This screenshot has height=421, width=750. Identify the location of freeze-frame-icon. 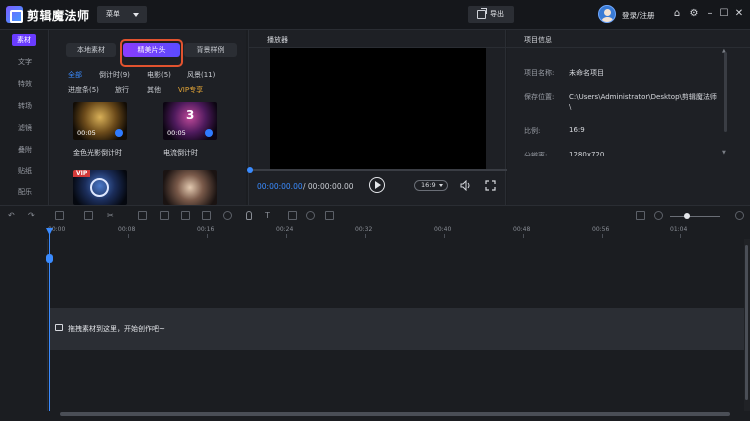
(206, 215).